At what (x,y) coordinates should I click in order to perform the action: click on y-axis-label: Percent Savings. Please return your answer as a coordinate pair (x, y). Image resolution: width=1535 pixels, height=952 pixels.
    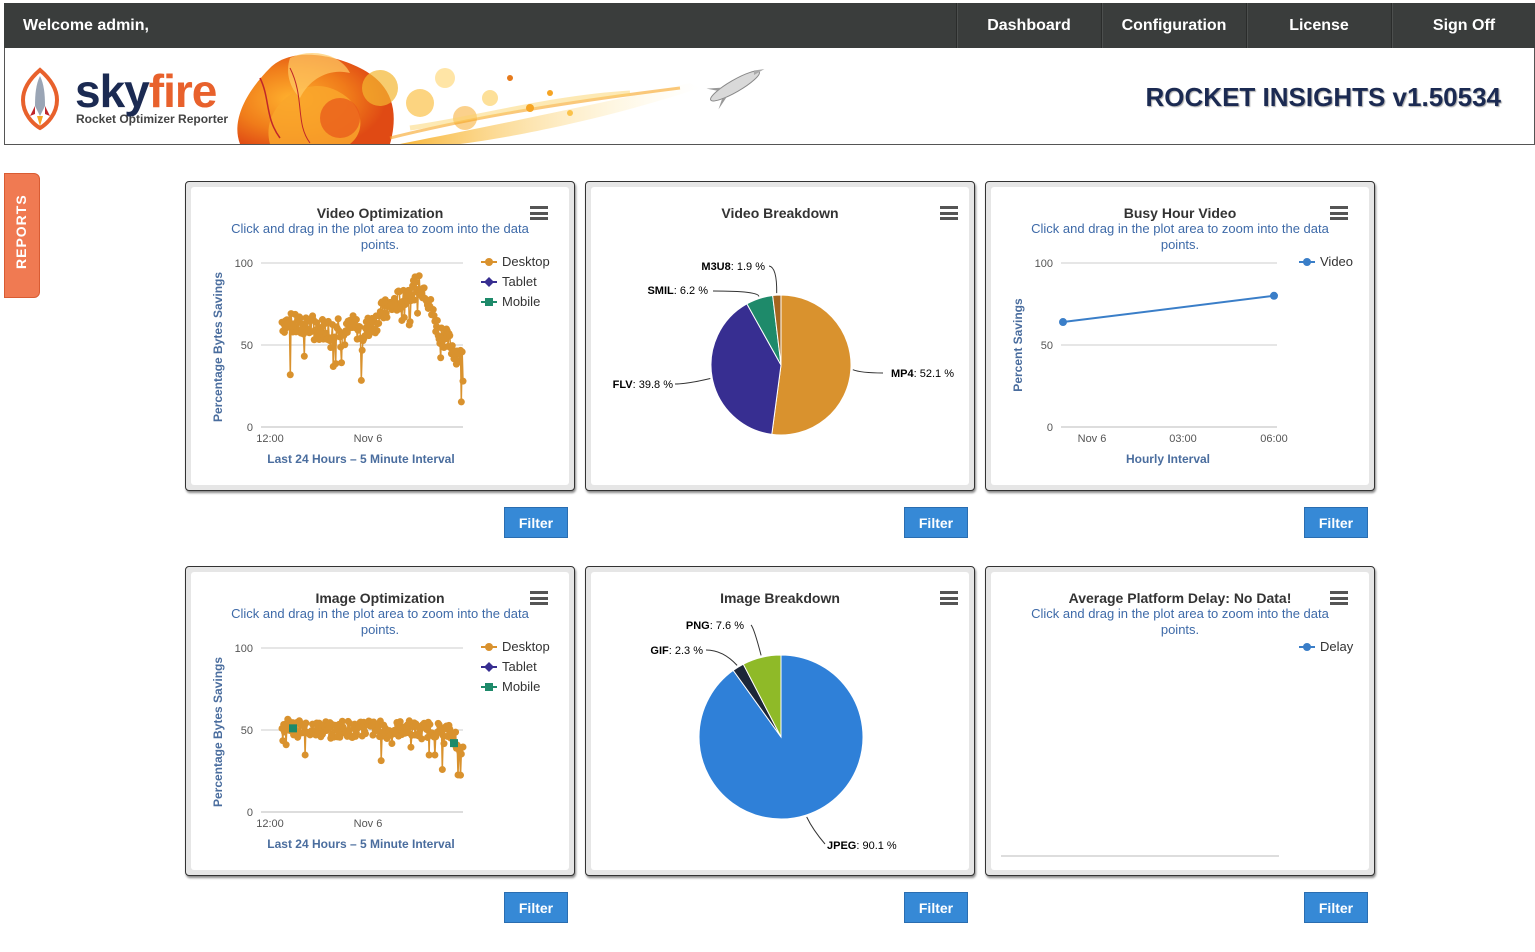
    Looking at the image, I should click on (1018, 345).